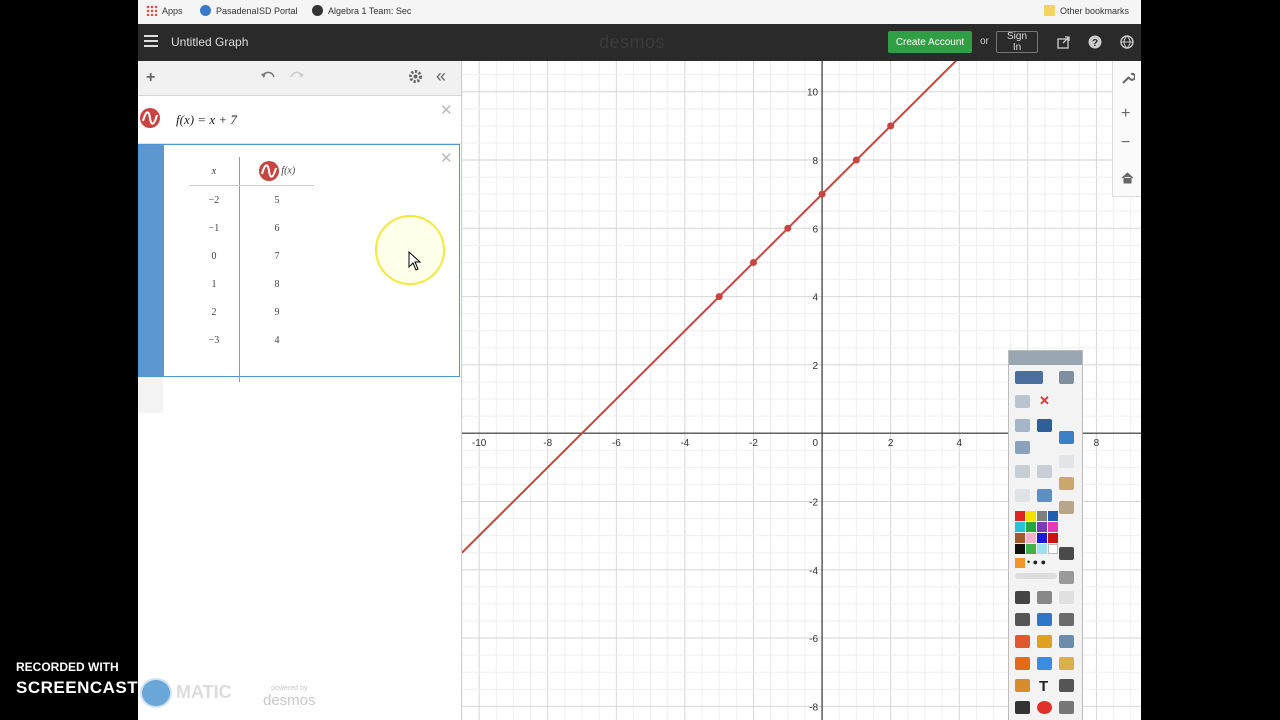 This screenshot has width=1280, height=720. Describe the element at coordinates (1031, 516) in the screenshot. I see `color-yellow-swatch` at that location.